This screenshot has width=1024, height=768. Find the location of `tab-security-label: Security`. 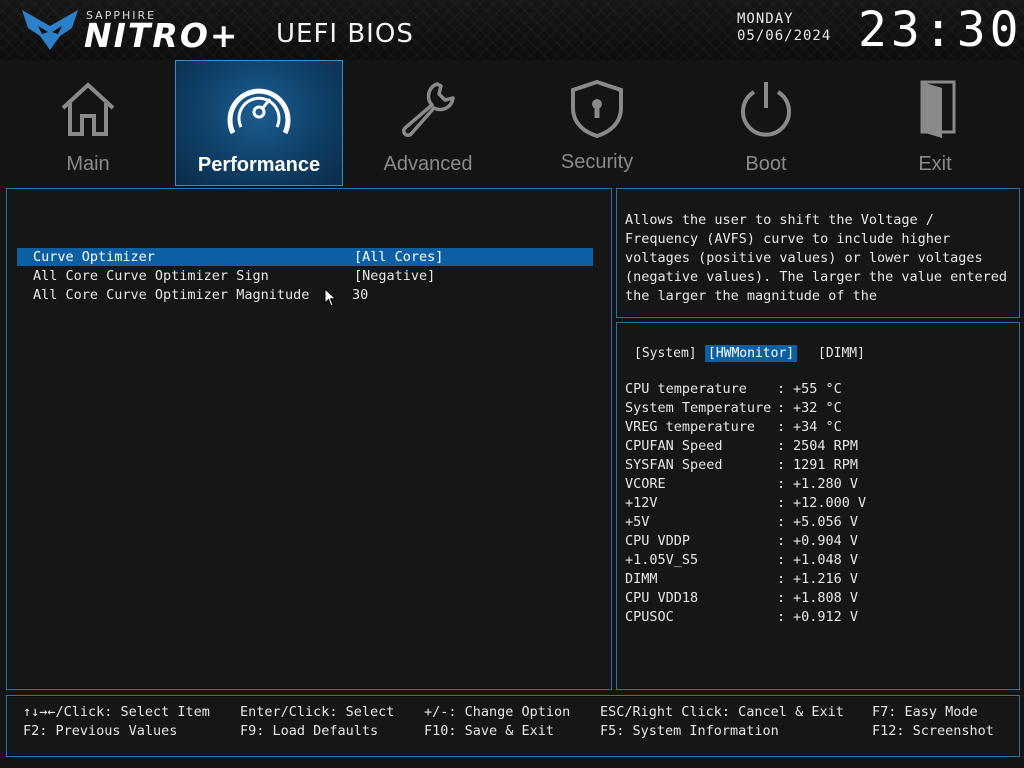

tab-security-label: Security is located at coordinates (597, 162).